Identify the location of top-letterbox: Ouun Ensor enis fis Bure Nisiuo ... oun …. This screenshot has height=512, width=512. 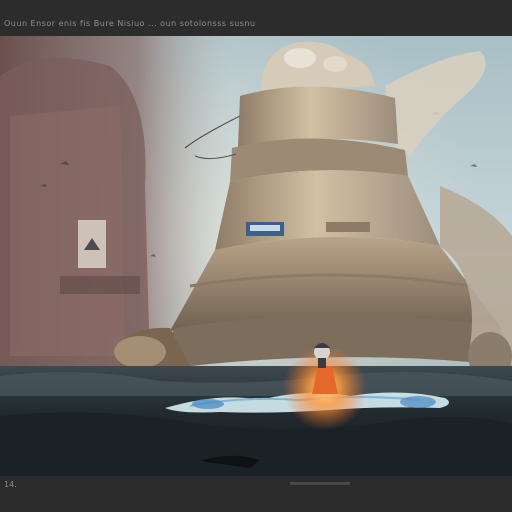
(256, 18).